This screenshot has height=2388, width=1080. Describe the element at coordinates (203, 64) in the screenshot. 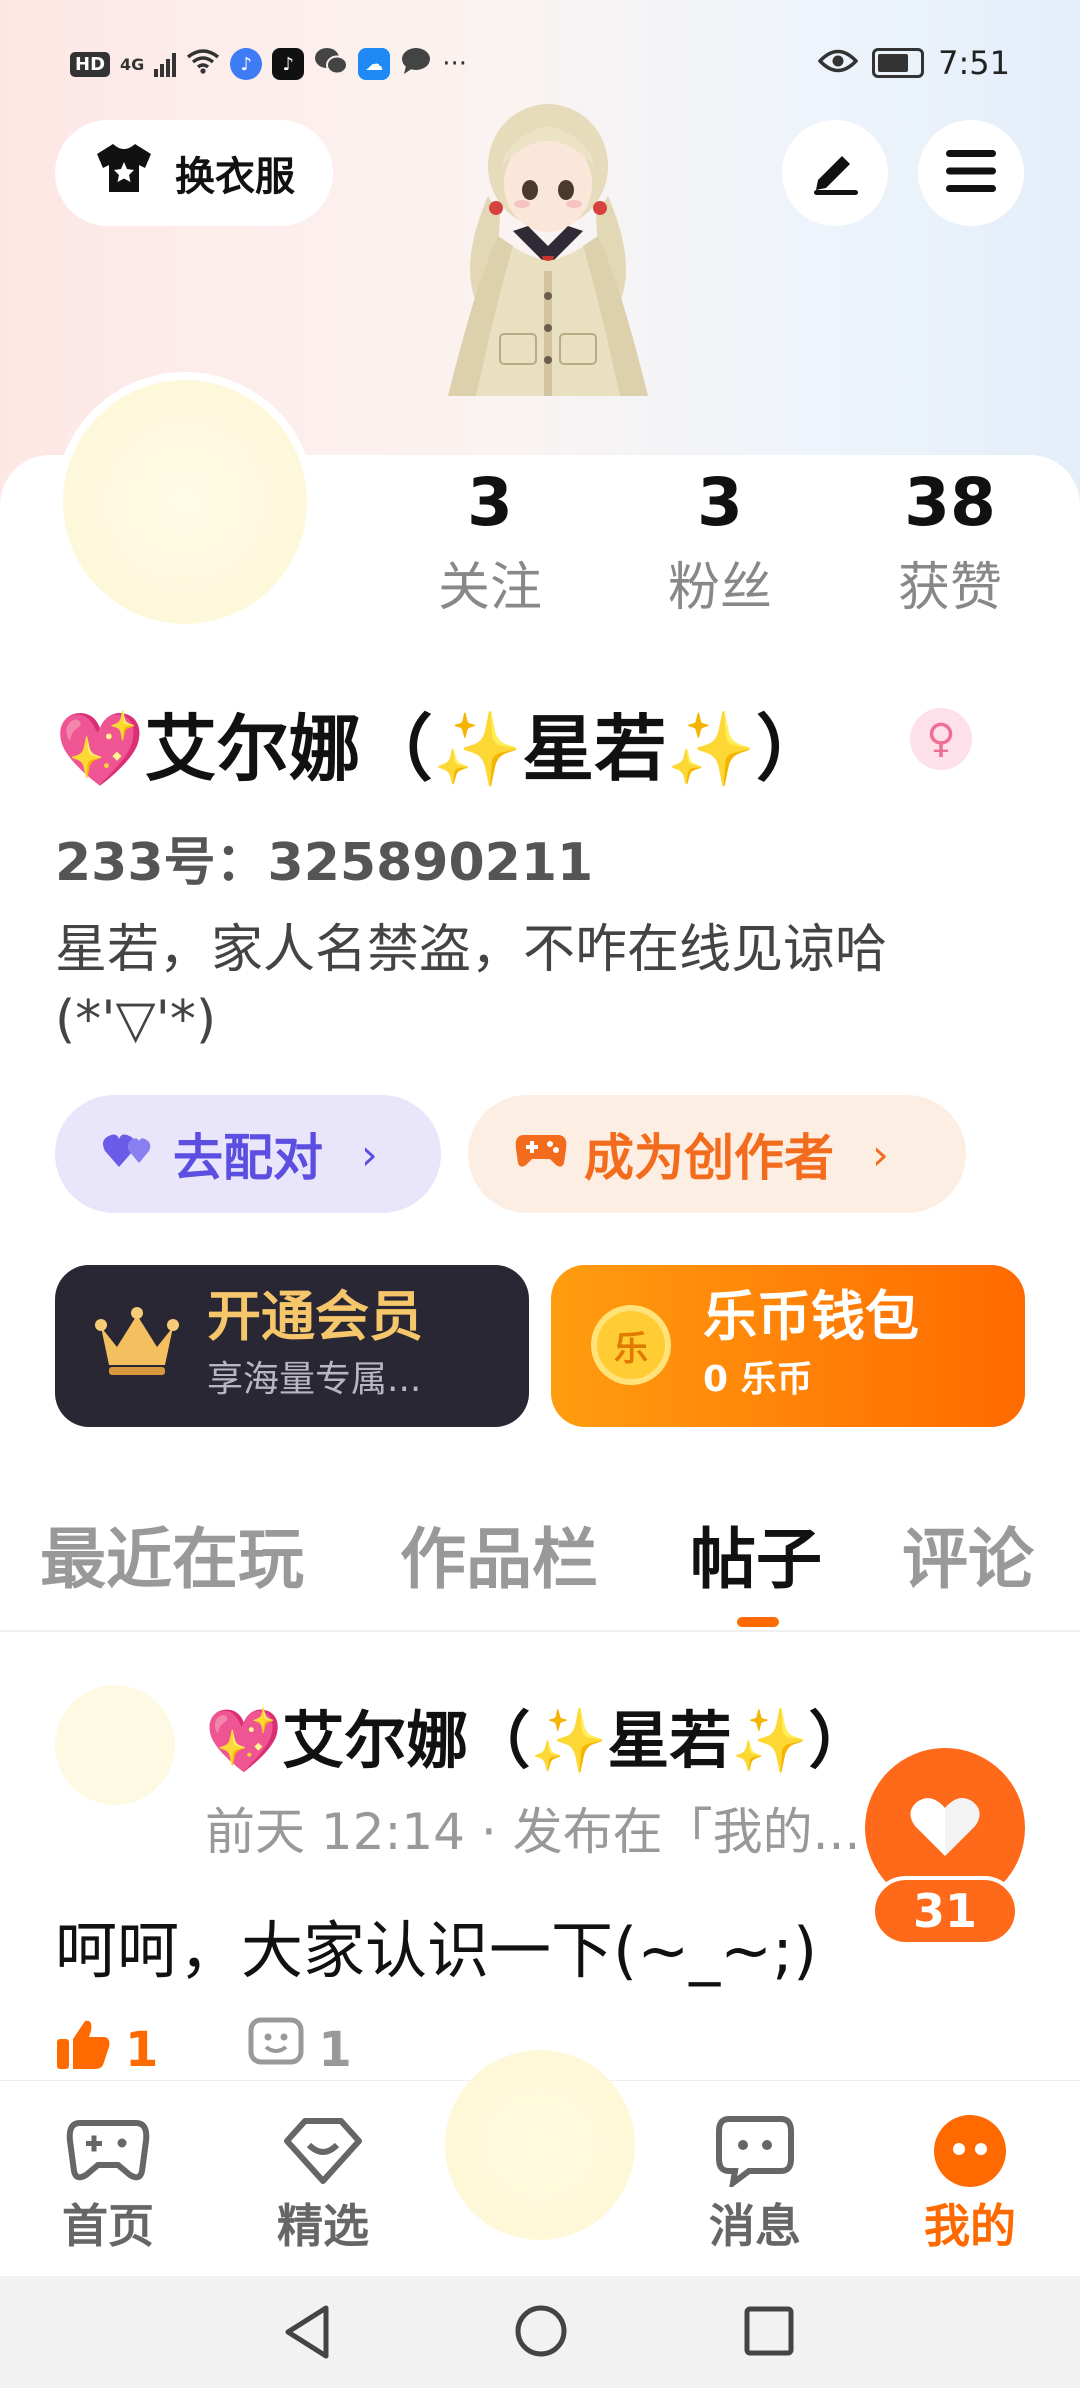

I see `wifi-icon` at that location.